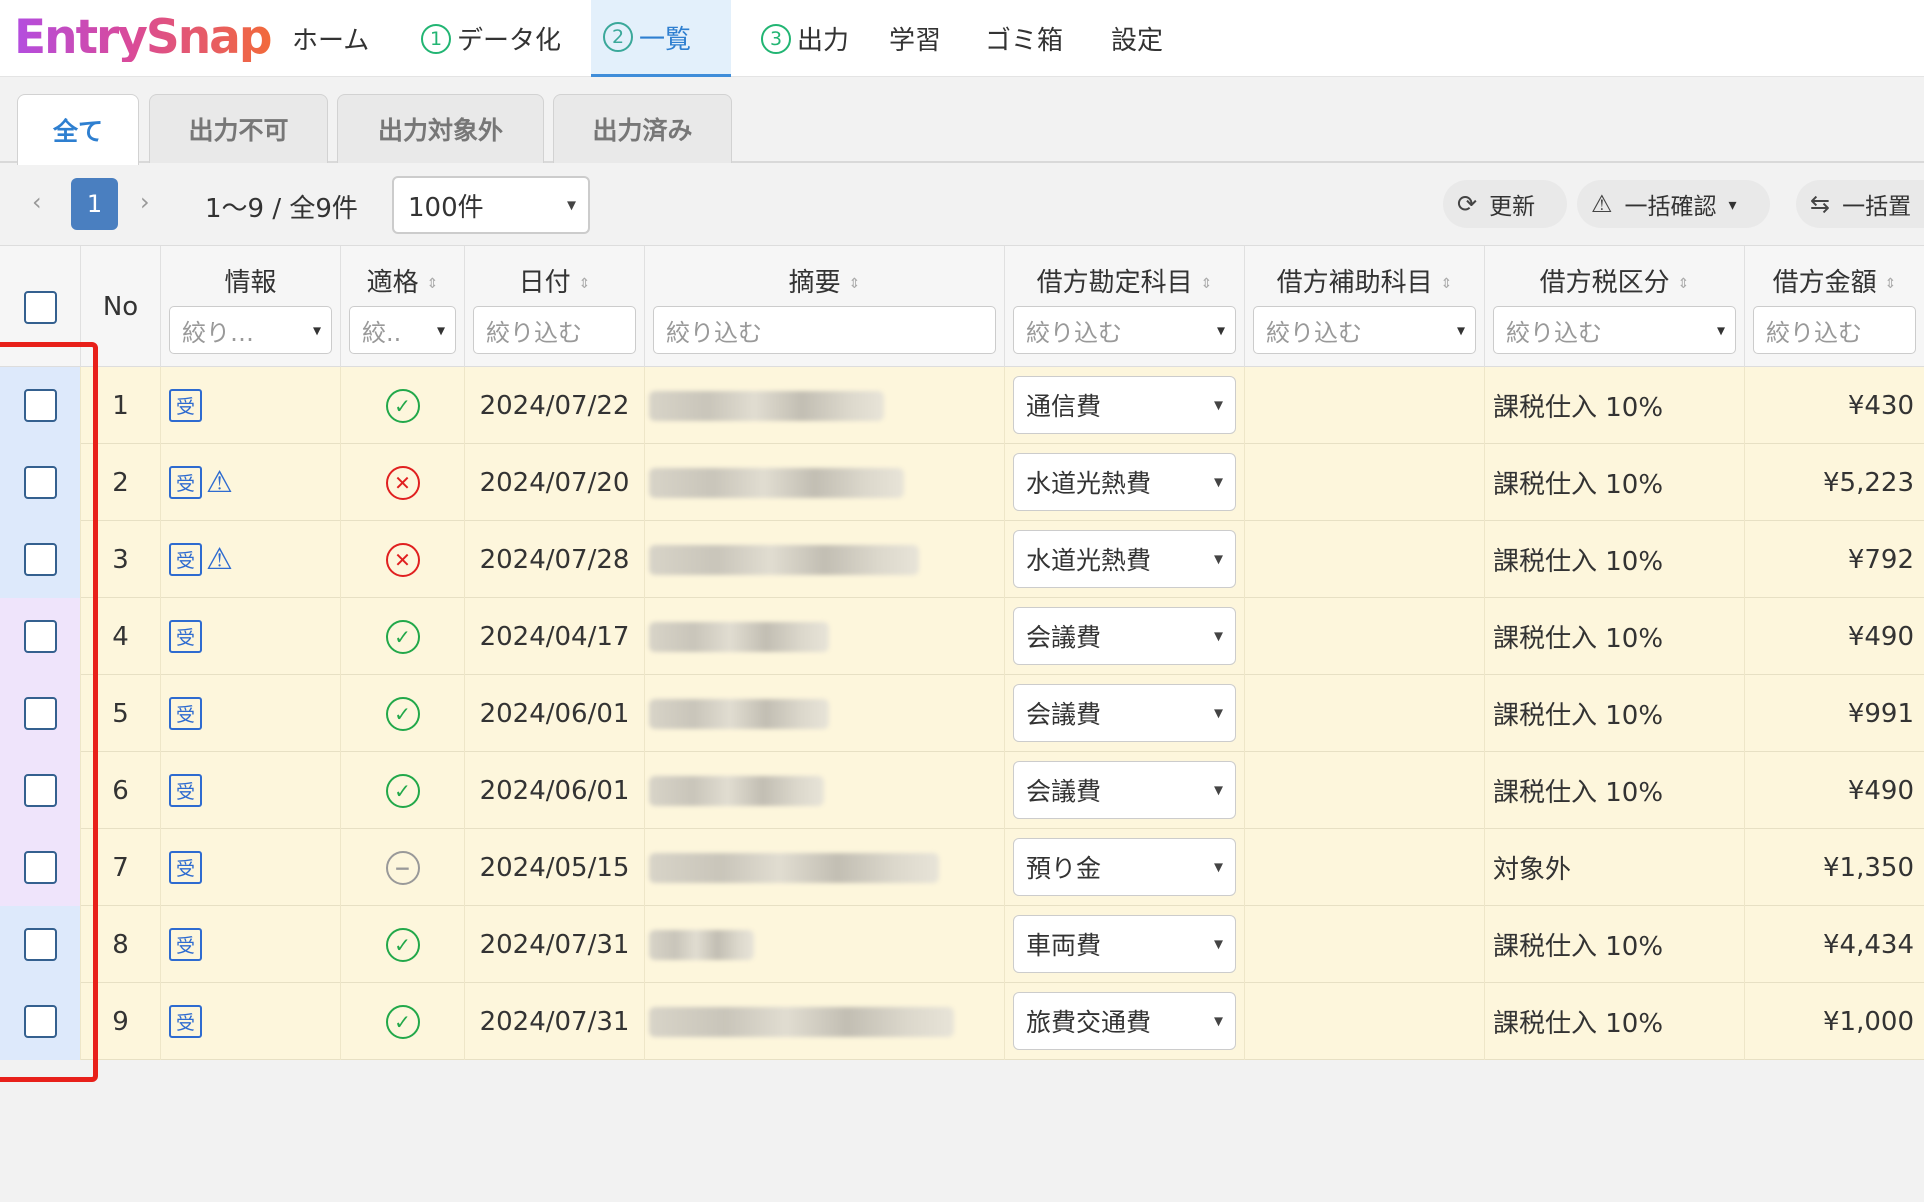 The image size is (1924, 1202). I want to click on table-row: 9 受 ✓ 2024/07/31 旅費交通費 ▾ 課税仕入 10% ¥1,000, so click(962, 1021).